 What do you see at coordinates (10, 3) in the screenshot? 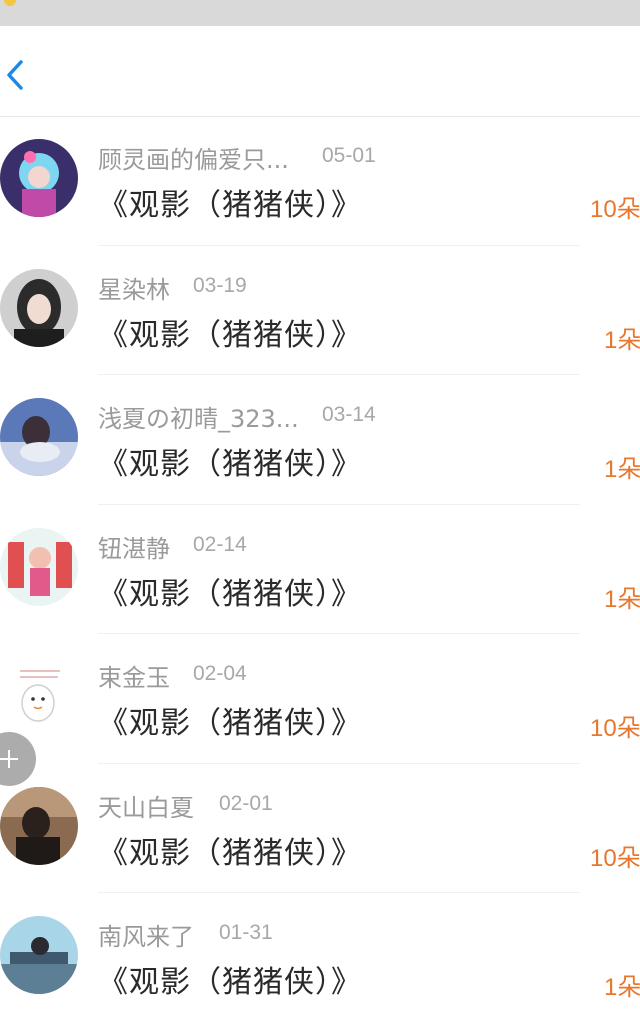
I see `status-indicator` at bounding box center [10, 3].